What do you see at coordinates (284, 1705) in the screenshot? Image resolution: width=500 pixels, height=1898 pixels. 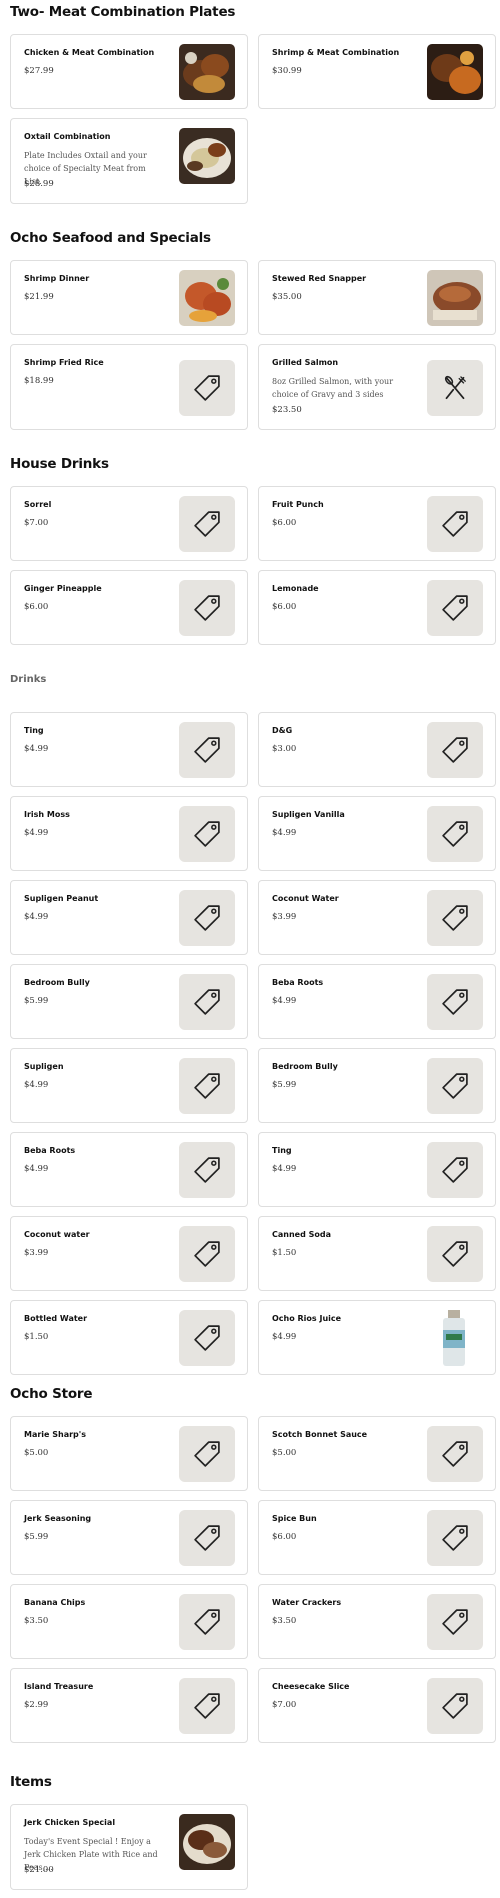 I see `item-price: $7.00` at bounding box center [284, 1705].